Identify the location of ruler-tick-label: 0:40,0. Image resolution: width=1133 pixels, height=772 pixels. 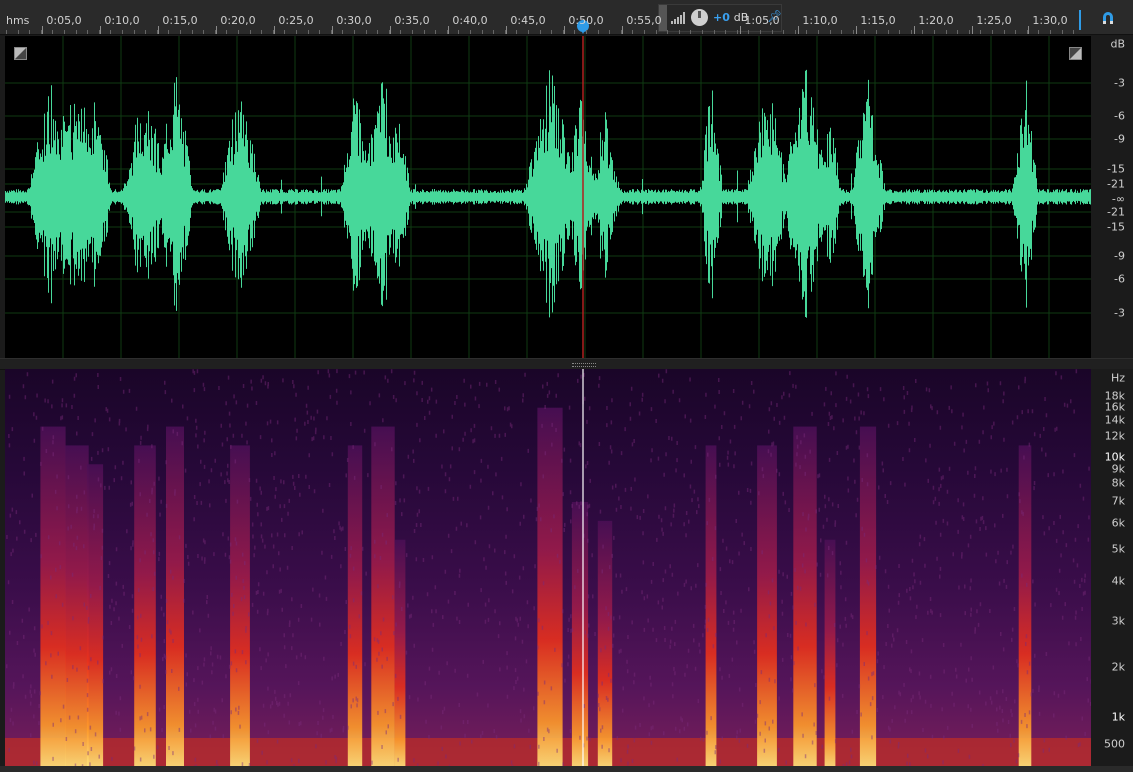
(470, 20).